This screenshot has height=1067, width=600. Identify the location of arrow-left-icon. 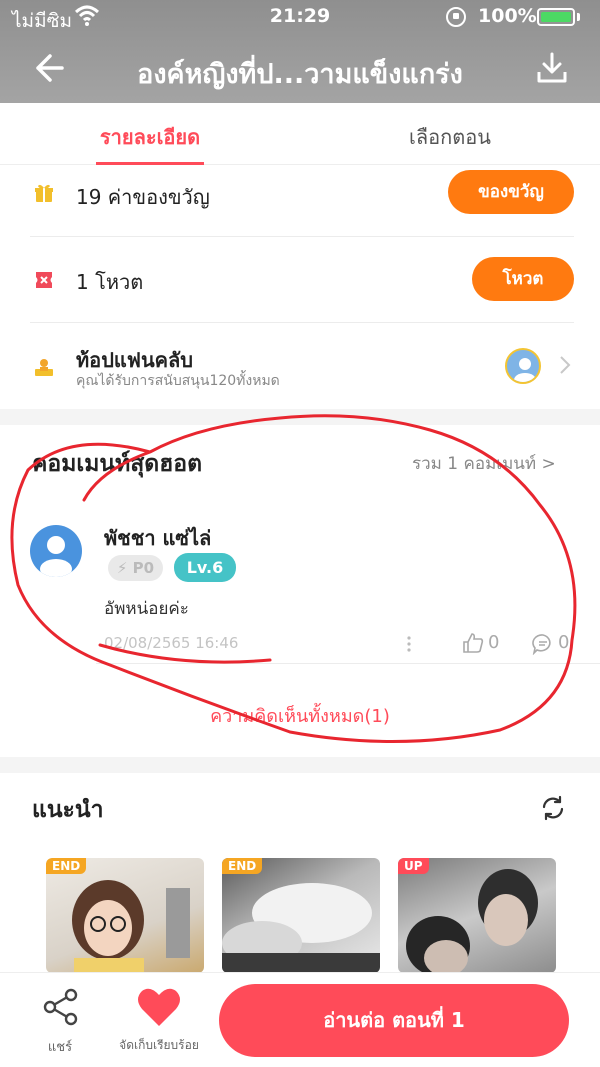
(48, 68).